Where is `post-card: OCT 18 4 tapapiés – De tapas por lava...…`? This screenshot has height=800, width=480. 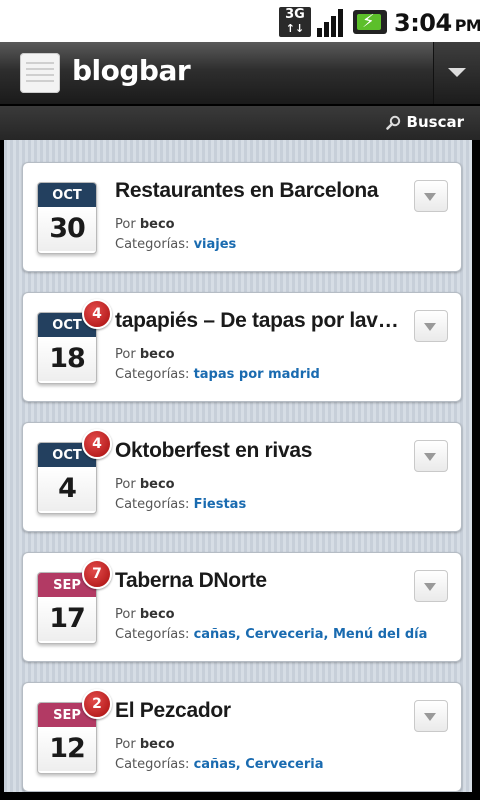 post-card: OCT 18 4 tapapiés – De tapas por lava...… is located at coordinates (242, 347).